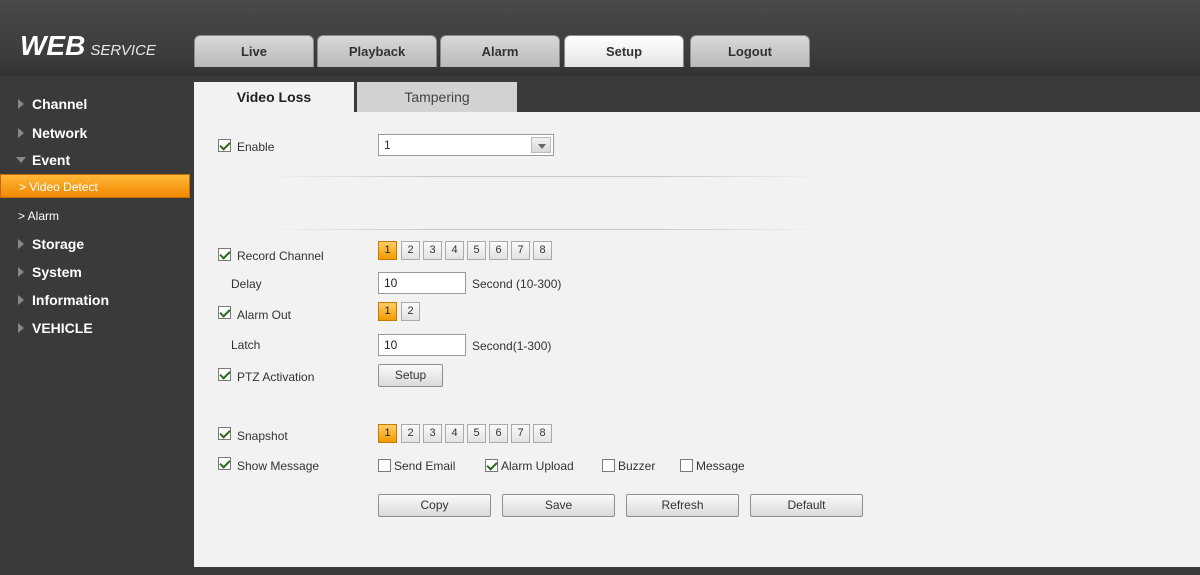 The width and height of the screenshot is (1200, 575). I want to click on record-channel-2-button: 2, so click(410, 250).